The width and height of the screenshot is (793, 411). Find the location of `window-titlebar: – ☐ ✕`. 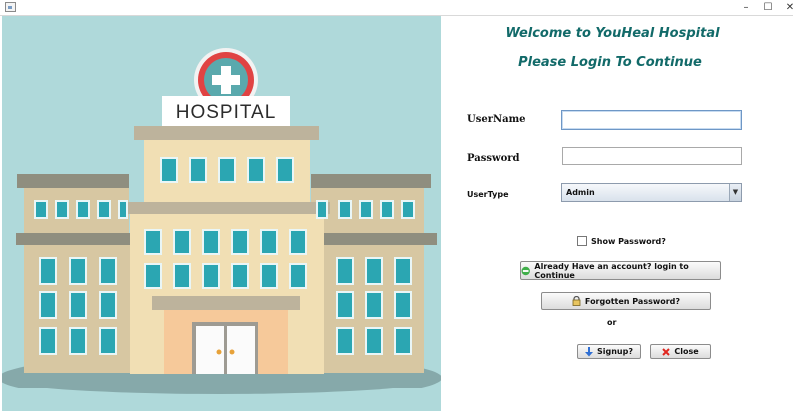

window-titlebar: – ☐ ✕ is located at coordinates (396, 8).